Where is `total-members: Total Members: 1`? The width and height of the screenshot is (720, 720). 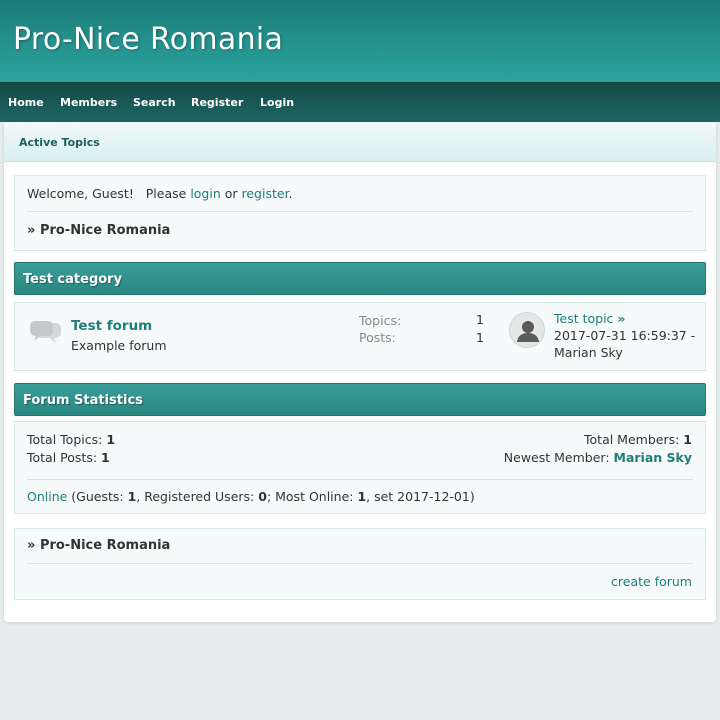 total-members: Total Members: 1 is located at coordinates (638, 439).